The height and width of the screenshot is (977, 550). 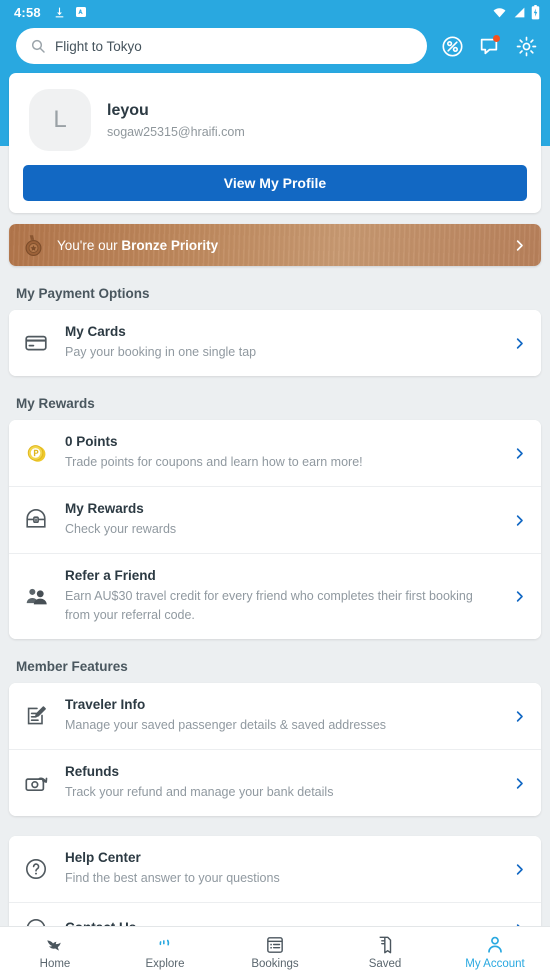 I want to click on nav-label: Saved, so click(x=385, y=964).